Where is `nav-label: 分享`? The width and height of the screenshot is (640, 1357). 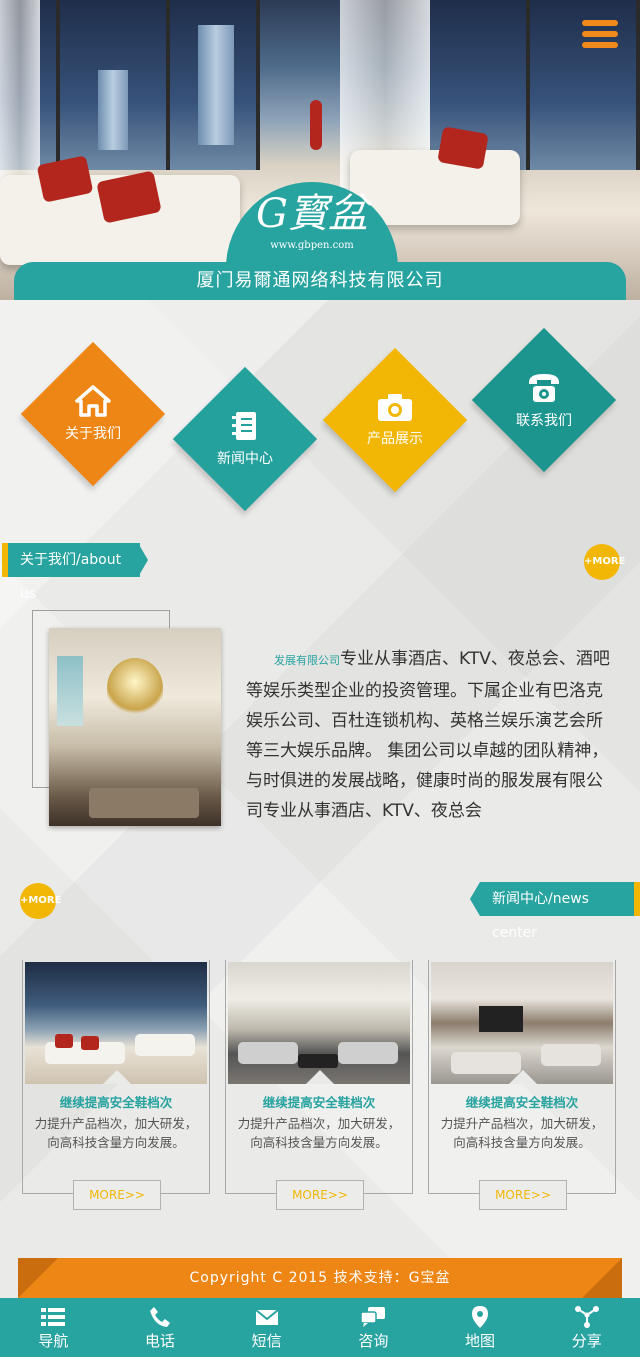 nav-label: 分享 is located at coordinates (586, 1341).